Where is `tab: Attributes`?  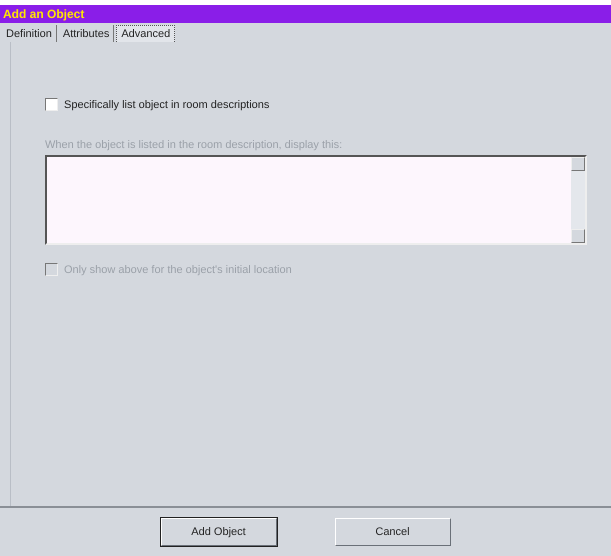 tab: Attributes is located at coordinates (86, 33).